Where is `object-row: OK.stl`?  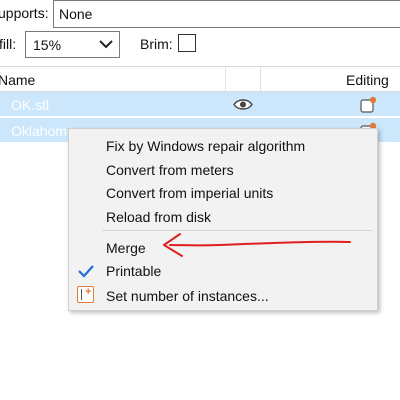
object-row: OK.stl is located at coordinates (200, 104).